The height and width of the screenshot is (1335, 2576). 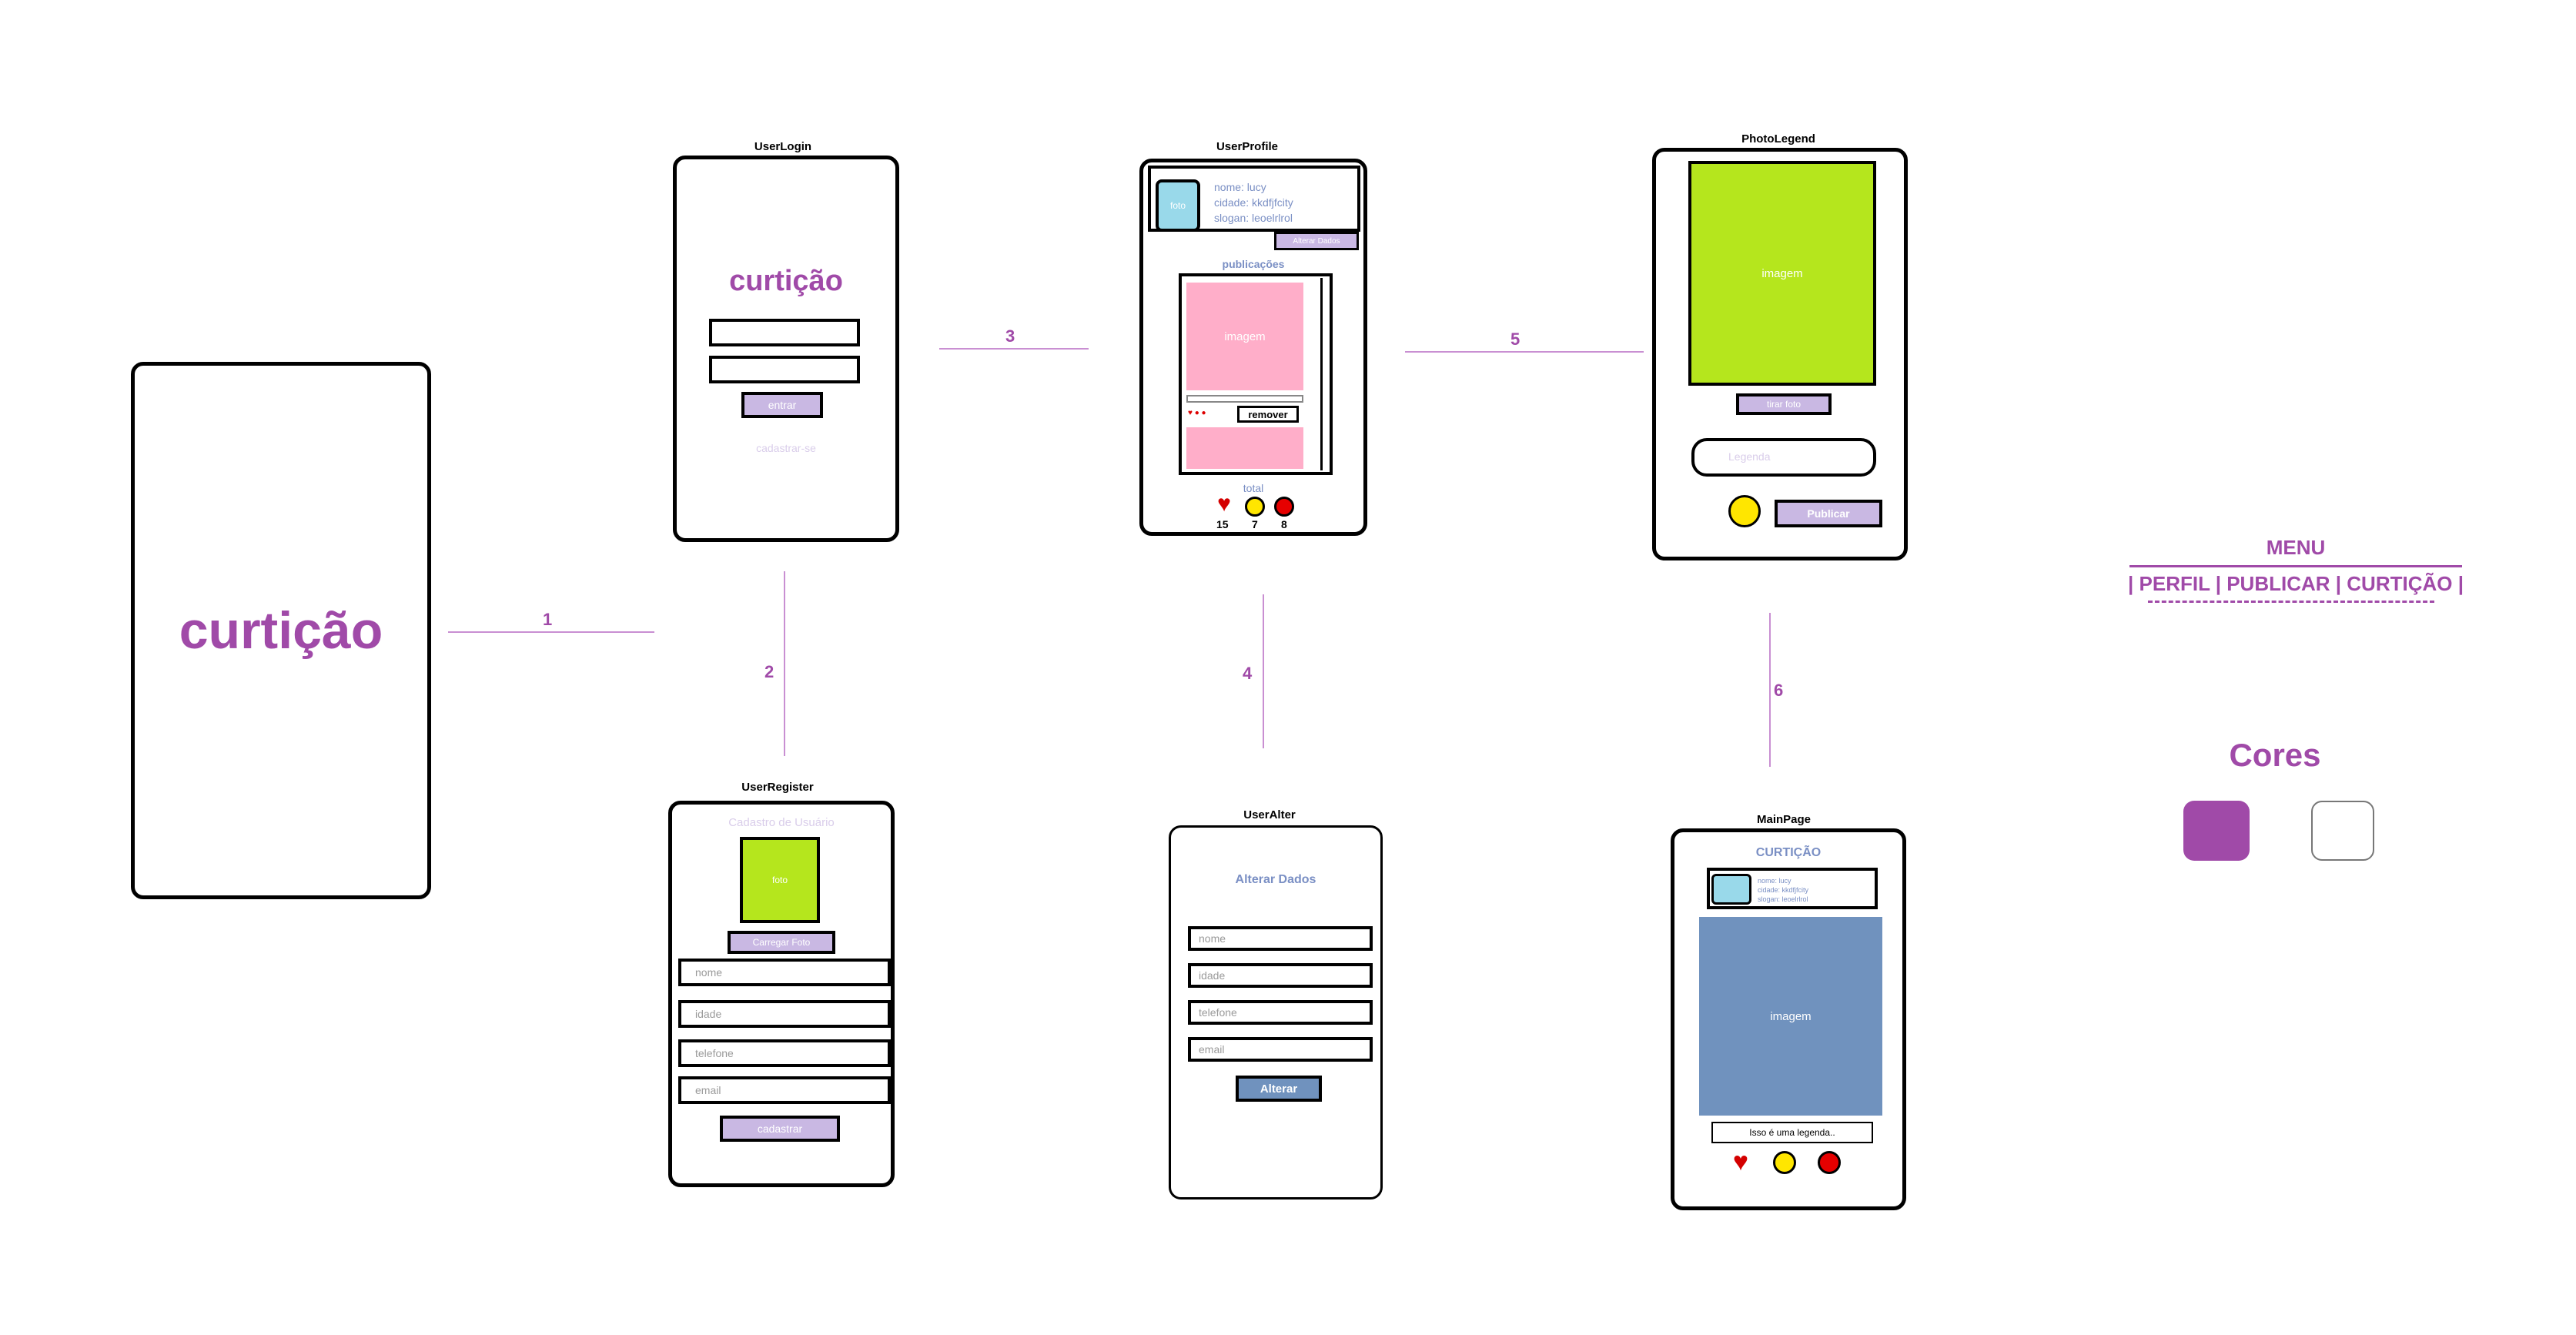 What do you see at coordinates (2216, 831) in the screenshot?
I see `color-swatch-primary` at bounding box center [2216, 831].